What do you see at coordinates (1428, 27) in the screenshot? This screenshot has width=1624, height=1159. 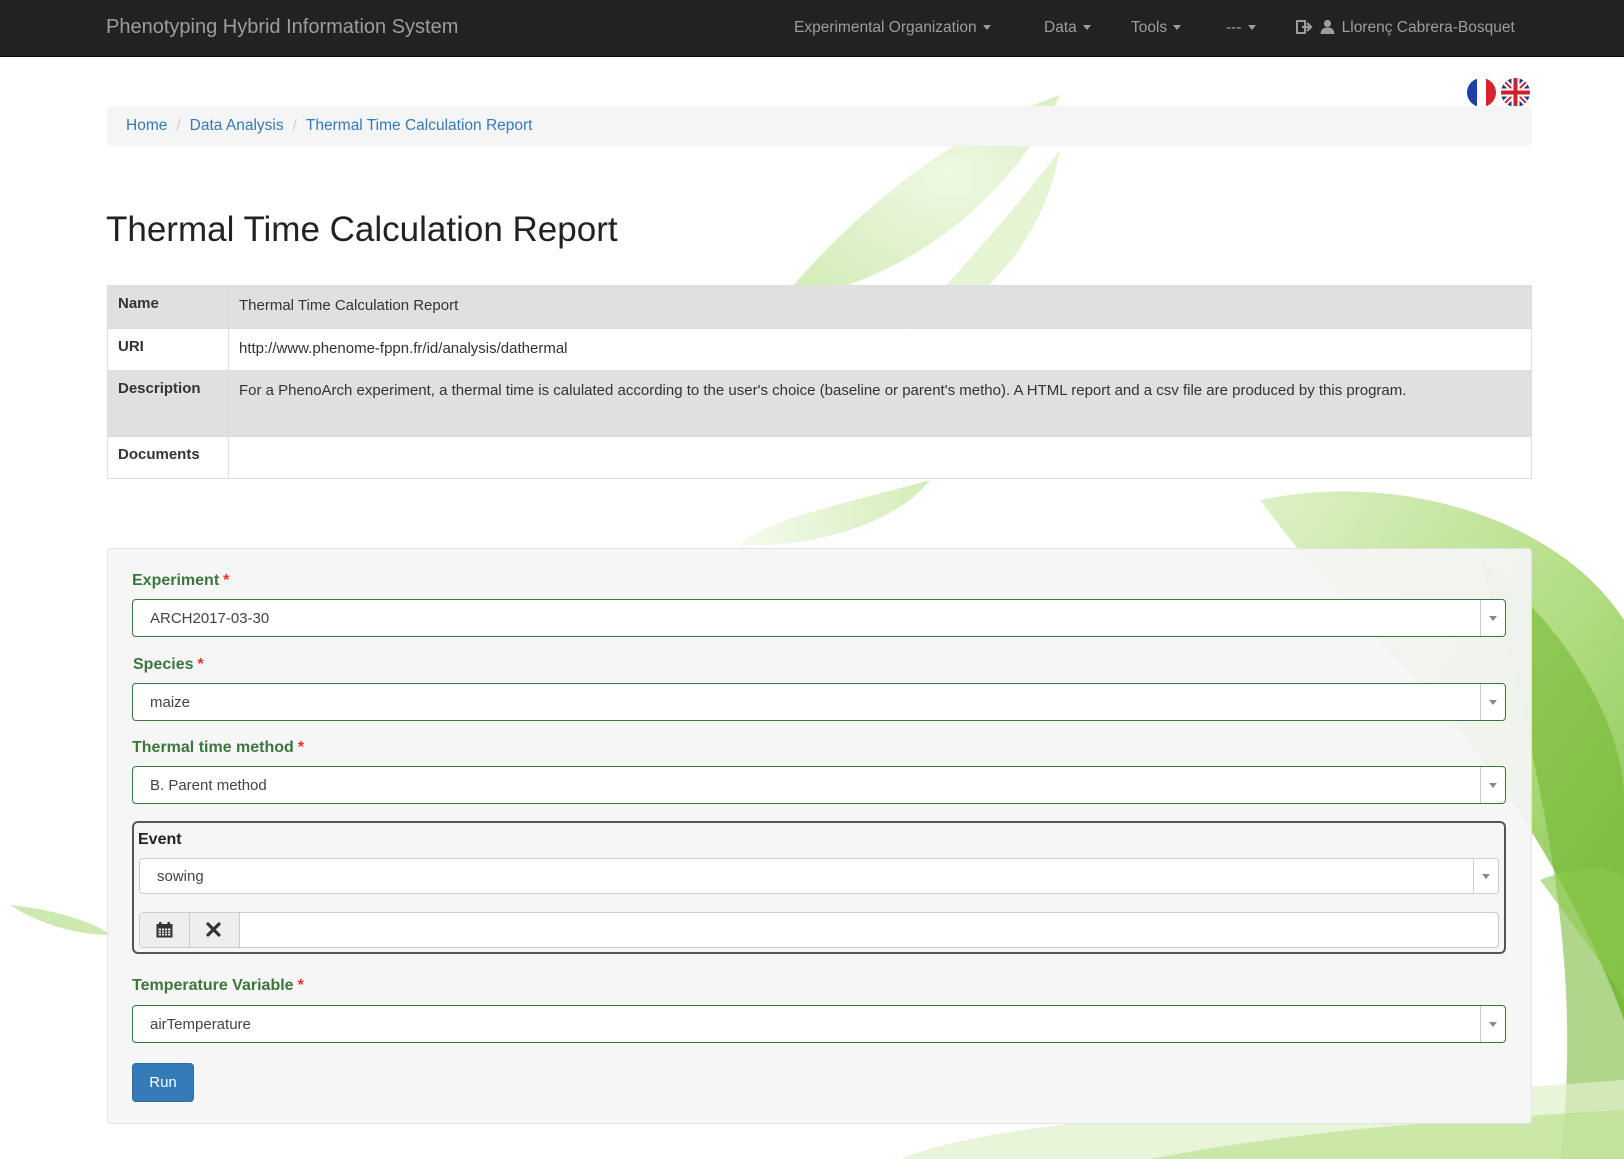 I see `user-name: Llorenç Cabrera-Bosquet` at bounding box center [1428, 27].